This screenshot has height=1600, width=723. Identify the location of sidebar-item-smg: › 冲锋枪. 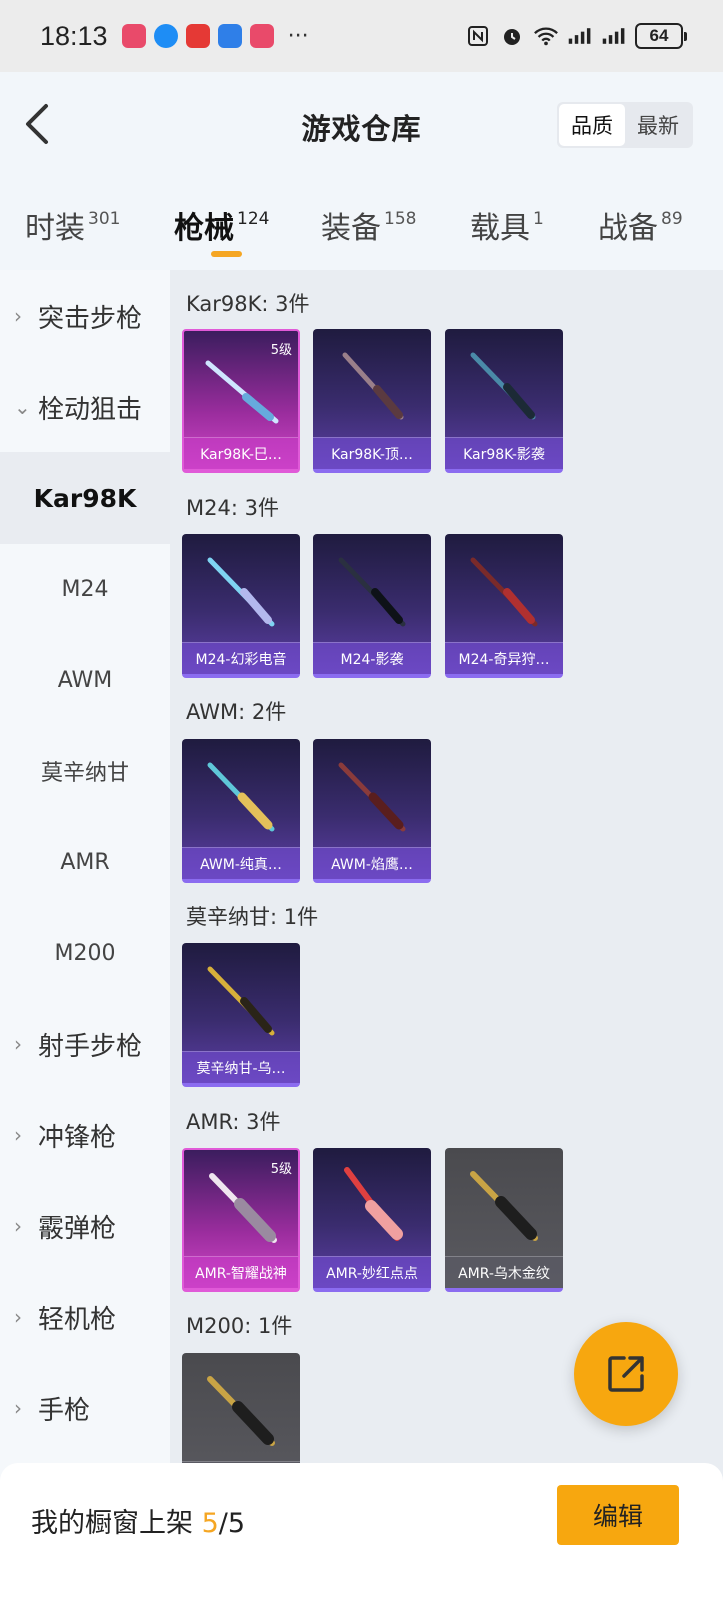
(85, 1135).